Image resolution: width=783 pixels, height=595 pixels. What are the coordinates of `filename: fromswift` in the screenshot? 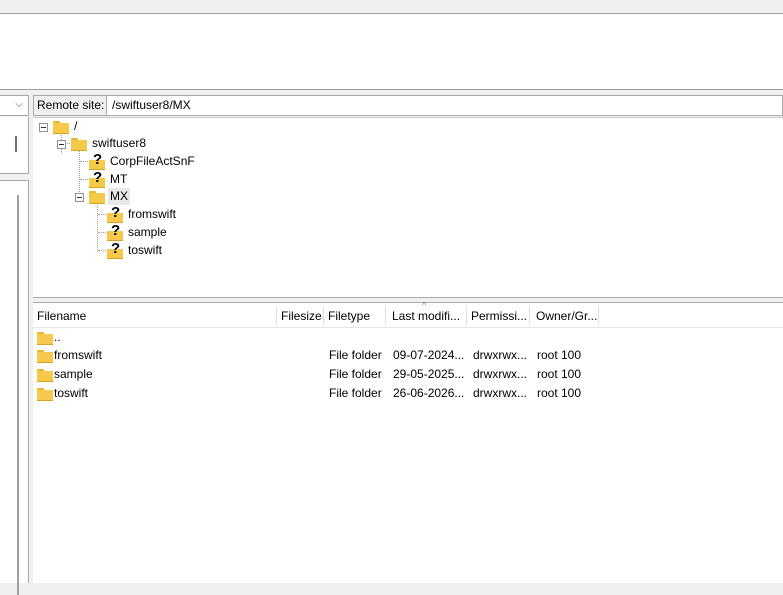 It's located at (78, 355).